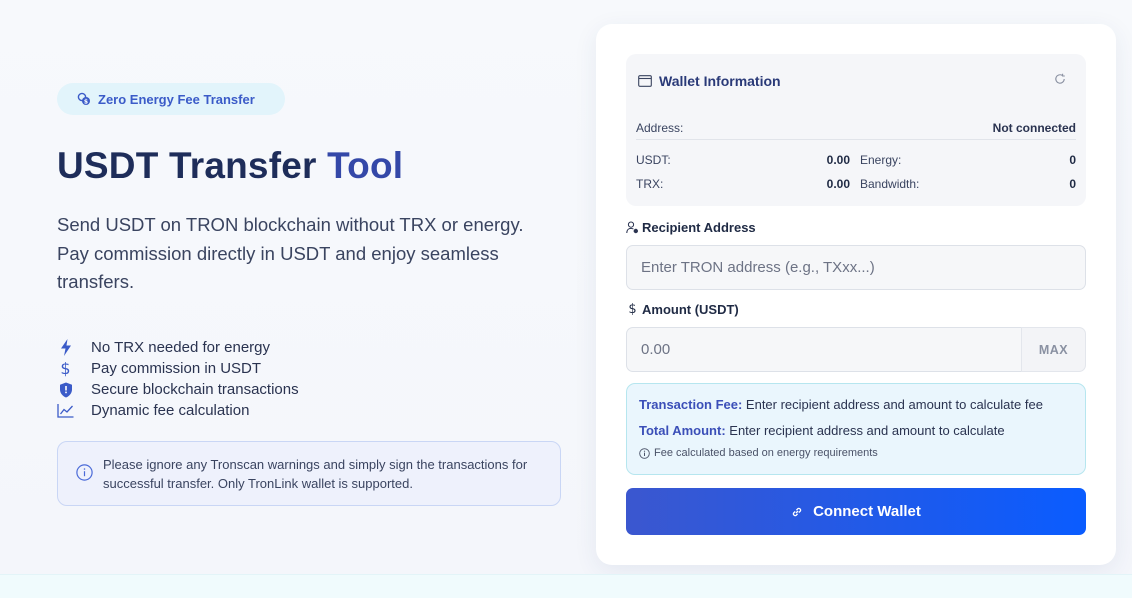 The height and width of the screenshot is (598, 1132). What do you see at coordinates (881, 160) in the screenshot?
I see `energy-label: Energy:` at bounding box center [881, 160].